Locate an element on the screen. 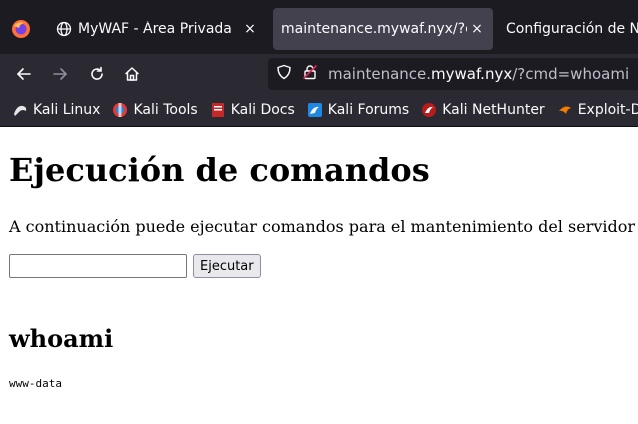  tab-title: maintenance.mywaf.nyx/?cmd=whoami is located at coordinates (374, 29).